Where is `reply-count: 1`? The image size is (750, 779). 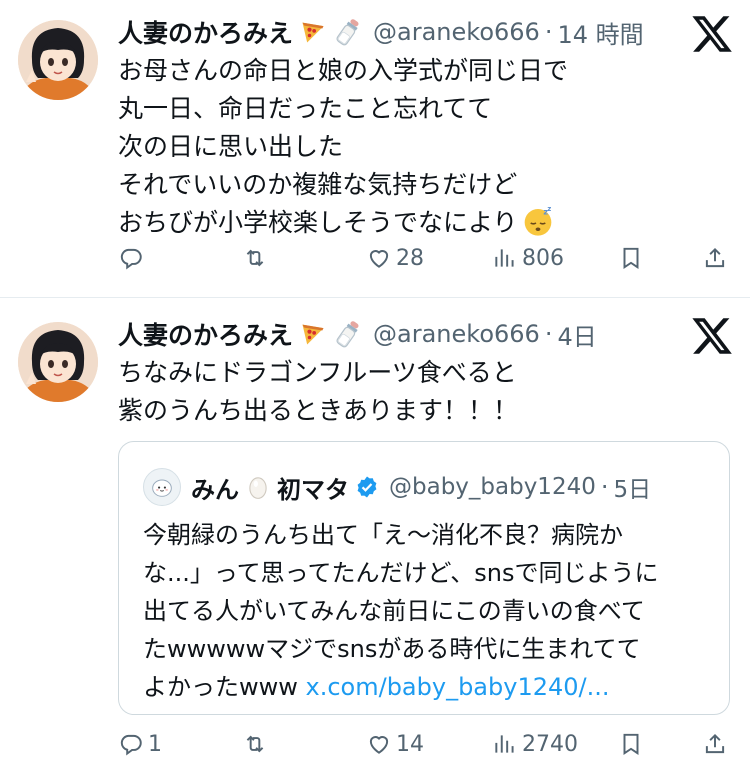 reply-count: 1 is located at coordinates (155, 744).